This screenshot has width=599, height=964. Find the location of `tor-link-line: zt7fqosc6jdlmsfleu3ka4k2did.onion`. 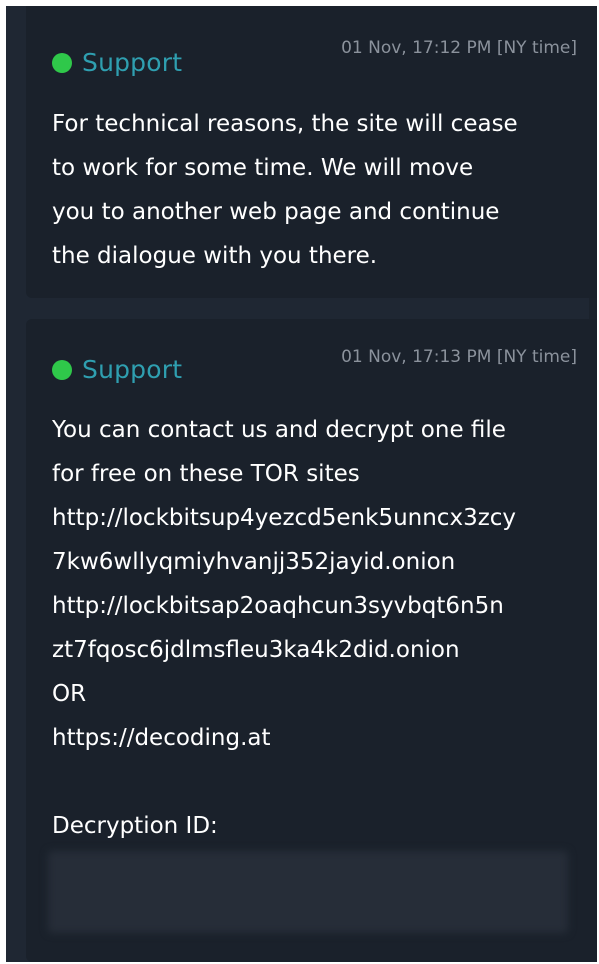

tor-link-line: zt7fqosc6jdlmsfleu3ka4k2did.onion is located at coordinates (314, 650).